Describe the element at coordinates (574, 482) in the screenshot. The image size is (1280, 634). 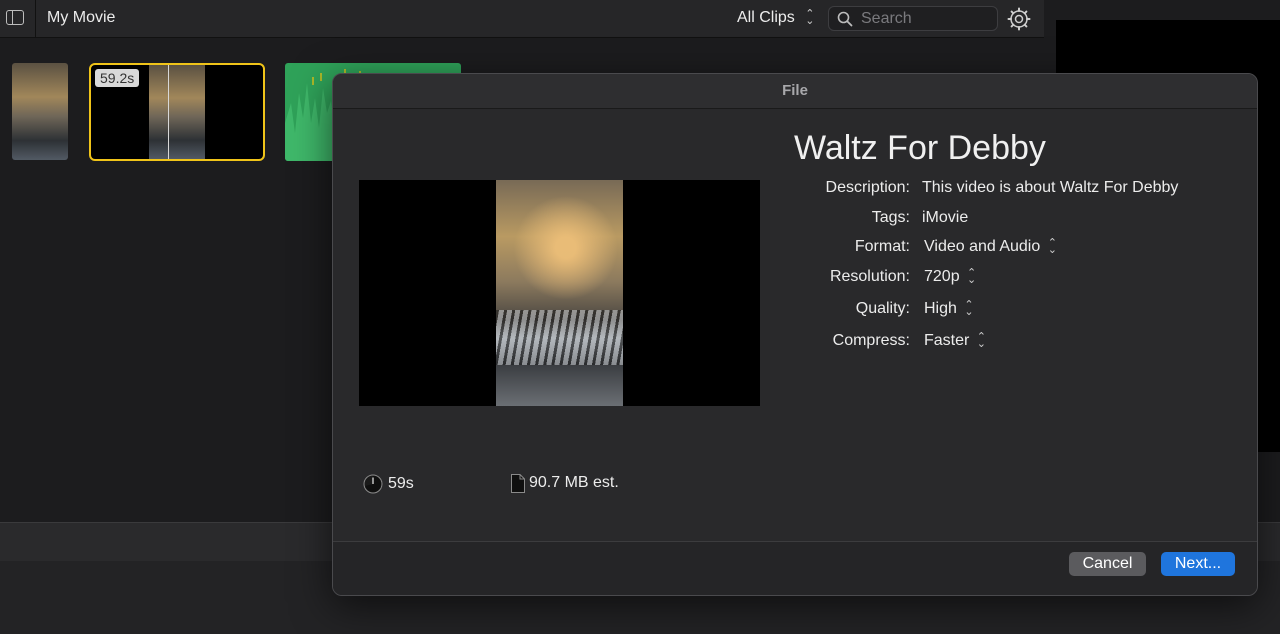
I see `size-estimate: 90.7 MB est.` at that location.